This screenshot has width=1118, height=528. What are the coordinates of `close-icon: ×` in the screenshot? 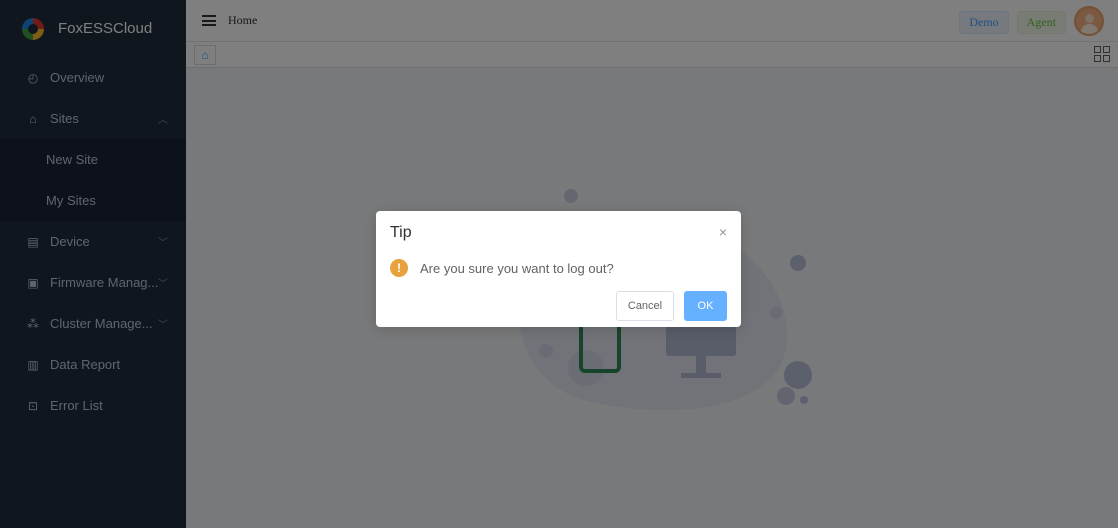 It's located at (723, 232).